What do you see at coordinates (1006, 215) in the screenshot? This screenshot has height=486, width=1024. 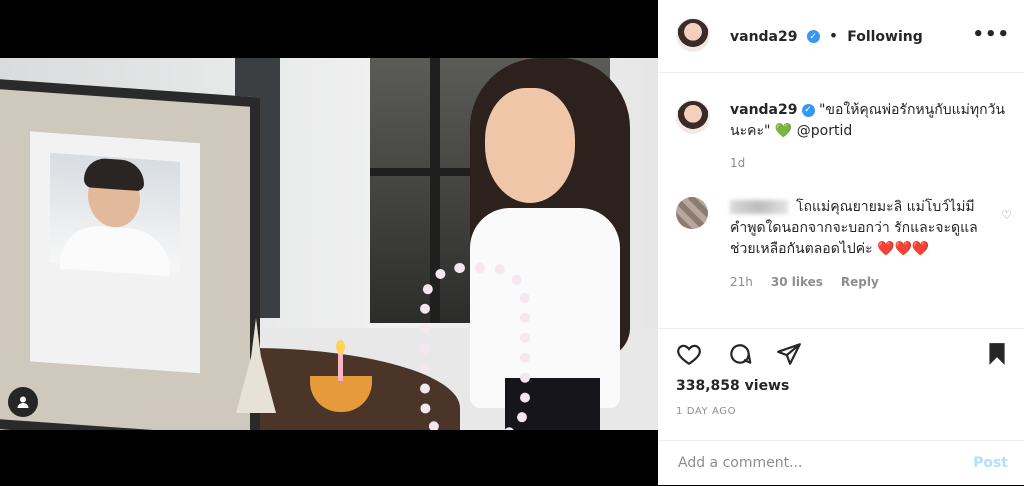 I see `comment-like-icon: ♡` at bounding box center [1006, 215].